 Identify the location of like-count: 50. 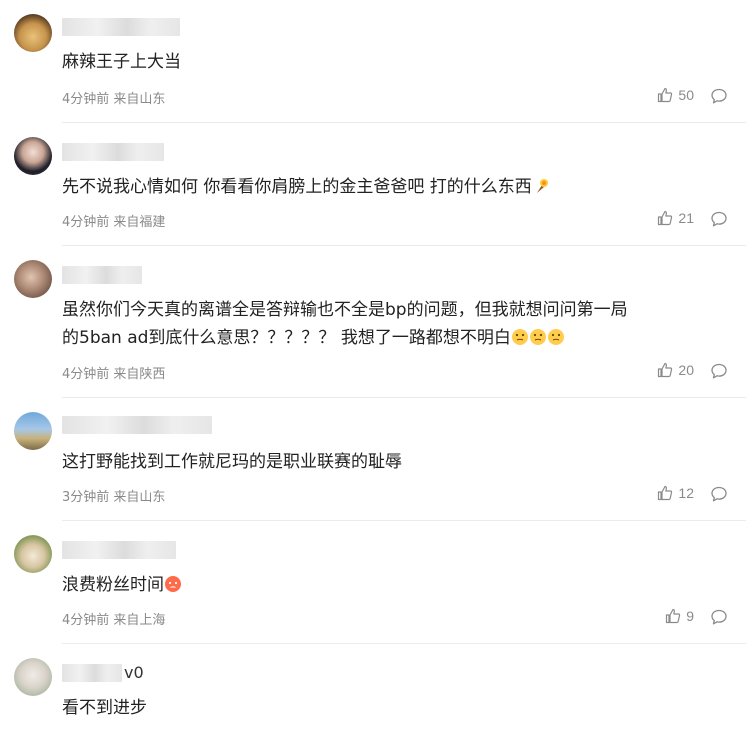
(686, 95).